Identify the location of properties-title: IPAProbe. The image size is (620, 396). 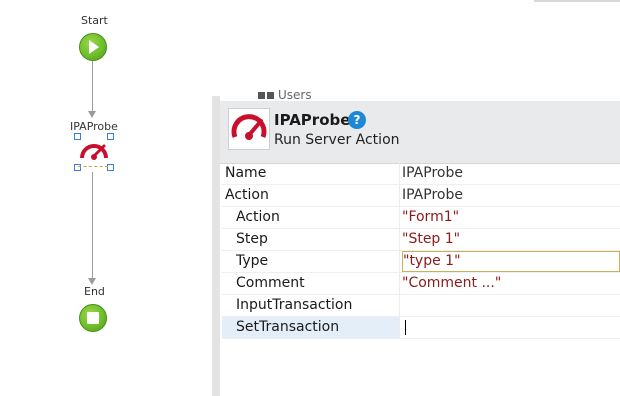
(312, 120).